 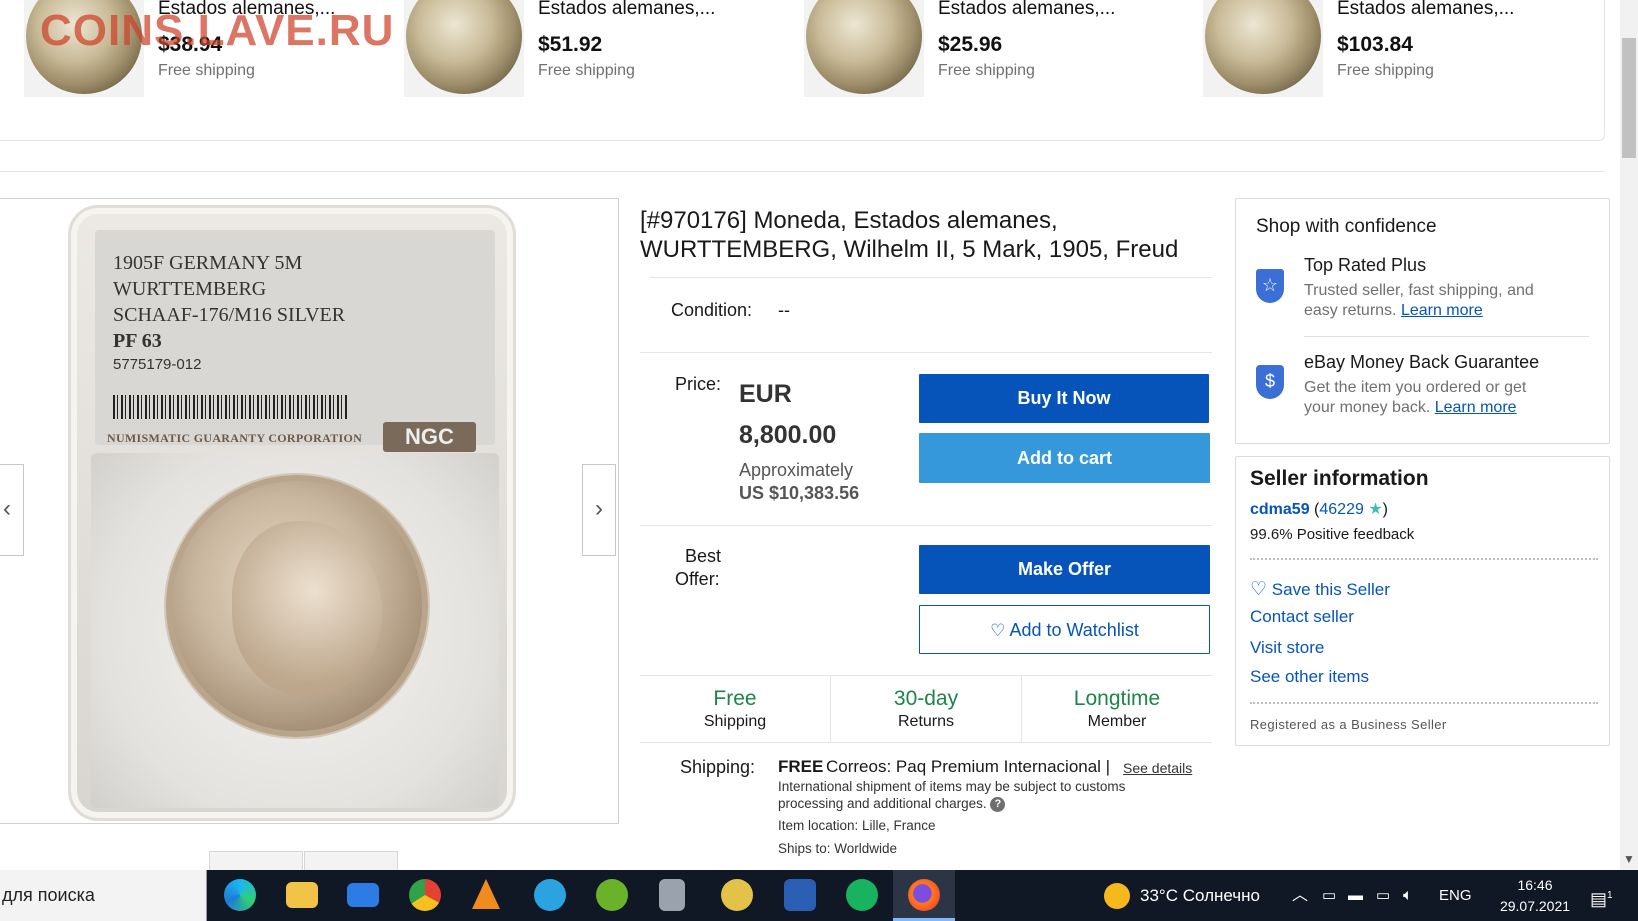 I want to click on seller-name-link: cdma59, so click(x=1280, y=509).